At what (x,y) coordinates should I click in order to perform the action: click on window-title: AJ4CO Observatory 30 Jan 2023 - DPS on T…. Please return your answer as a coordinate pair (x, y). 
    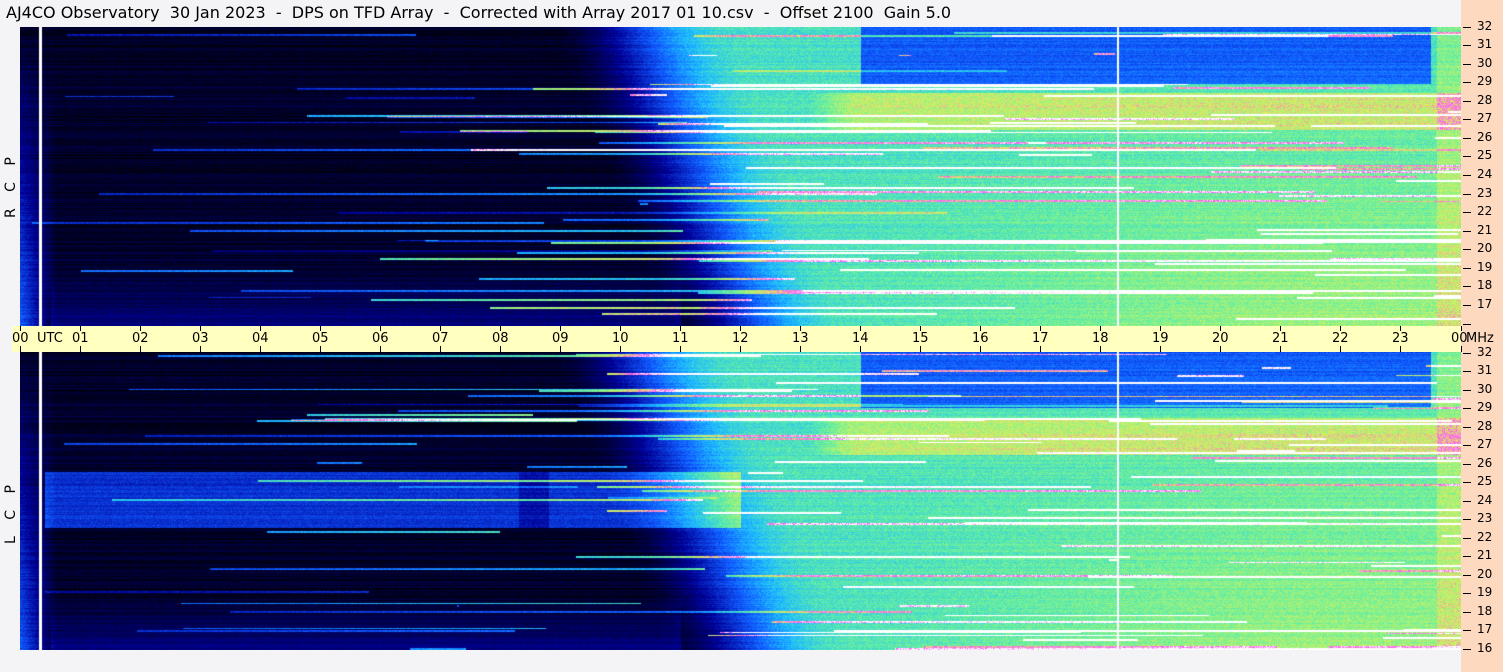
    Looking at the image, I should click on (479, 12).